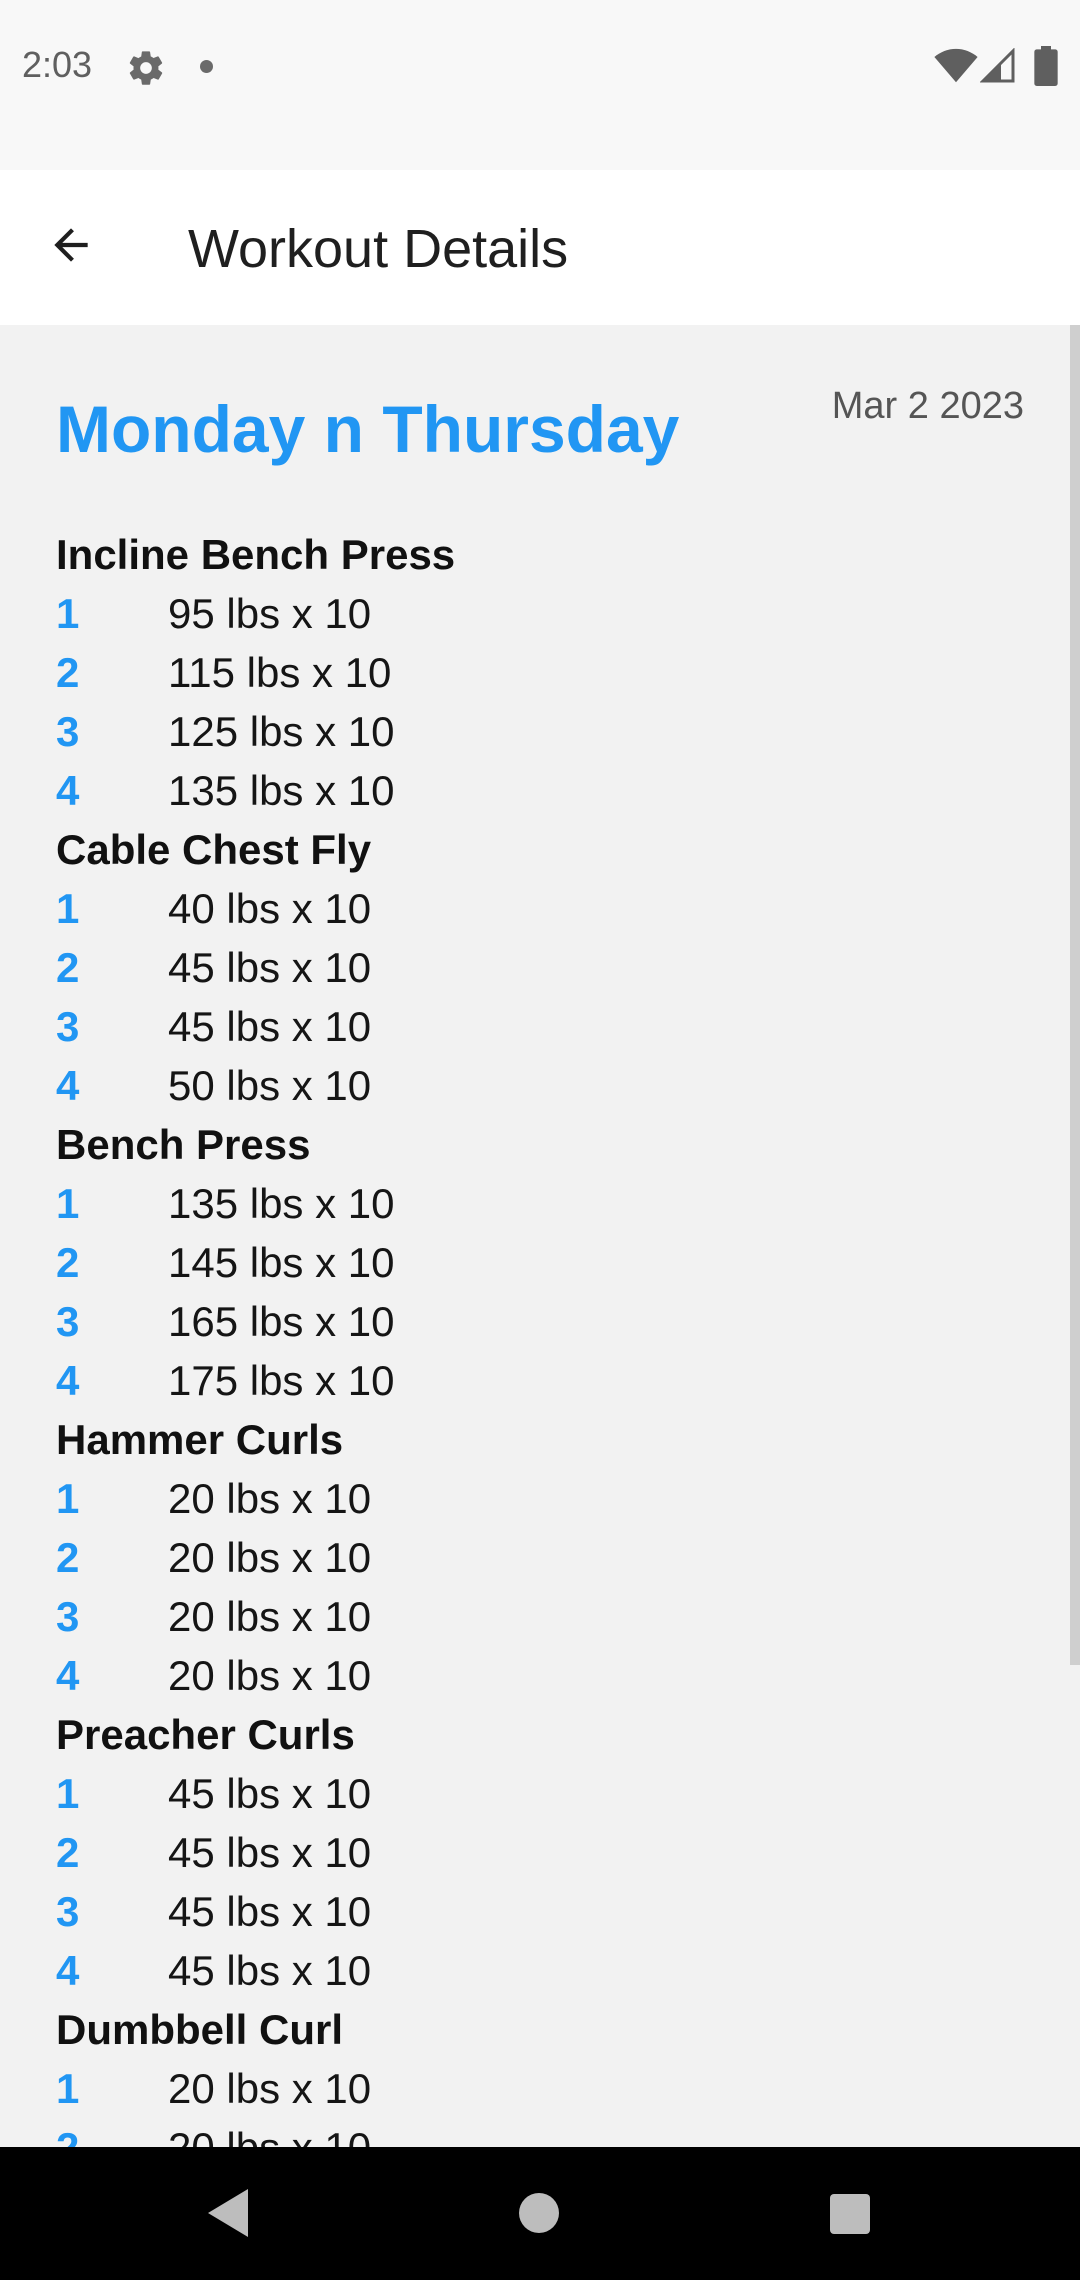 This screenshot has width=1080, height=2280. What do you see at coordinates (536, 613) in the screenshot?
I see `set-row: 1 95 lbs x 10` at bounding box center [536, 613].